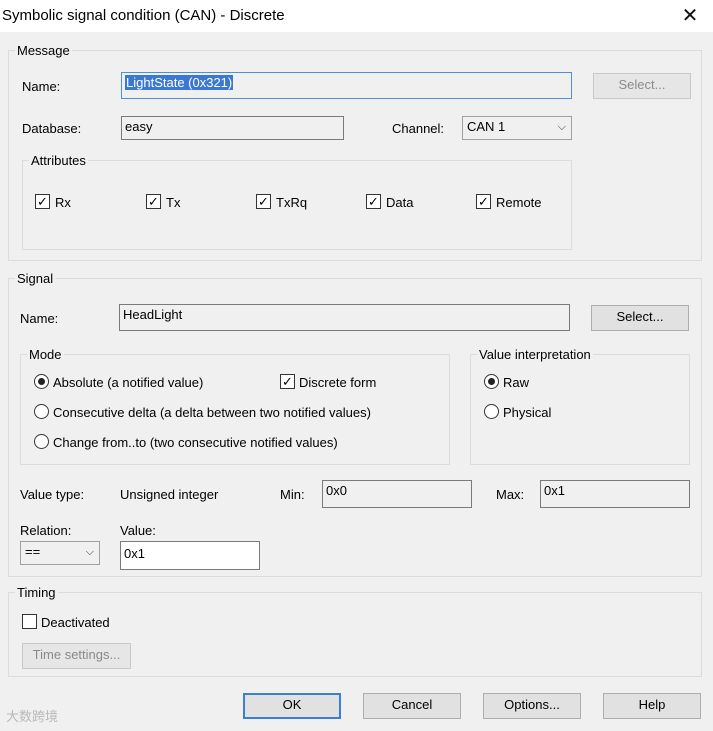 This screenshot has width=713, height=731. What do you see at coordinates (36, 592) in the screenshot?
I see `timing-group-label: Timing` at bounding box center [36, 592].